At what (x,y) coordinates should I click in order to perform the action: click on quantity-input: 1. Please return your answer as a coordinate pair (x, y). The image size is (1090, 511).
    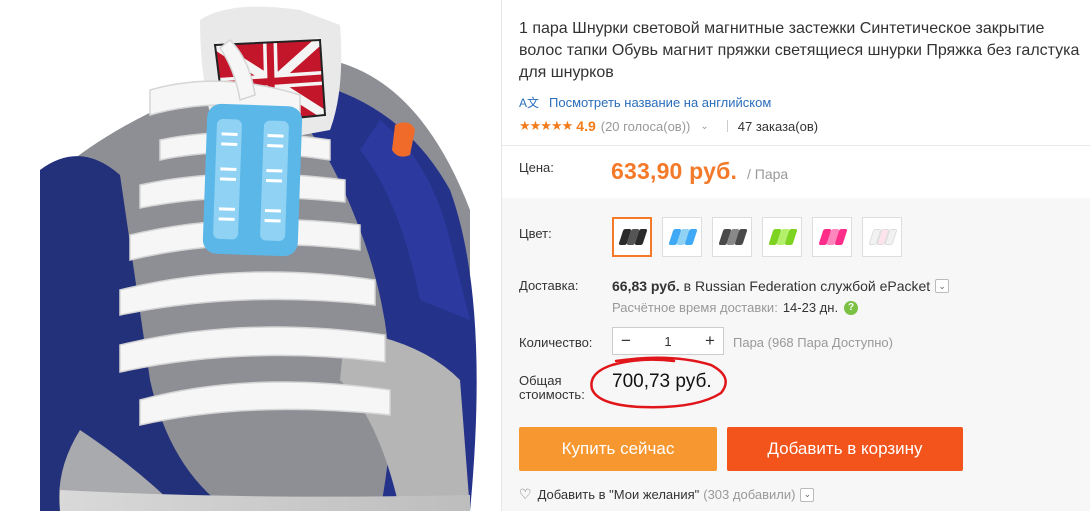
    Looking at the image, I should click on (668, 341).